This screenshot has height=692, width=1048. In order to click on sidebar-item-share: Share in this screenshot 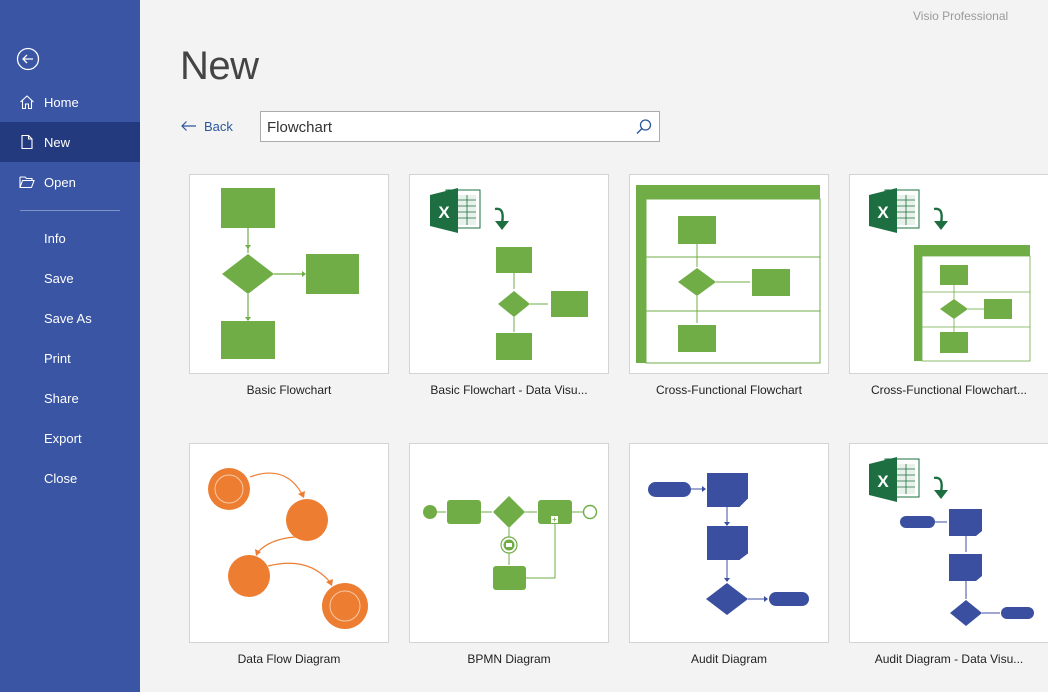, I will do `click(70, 398)`.